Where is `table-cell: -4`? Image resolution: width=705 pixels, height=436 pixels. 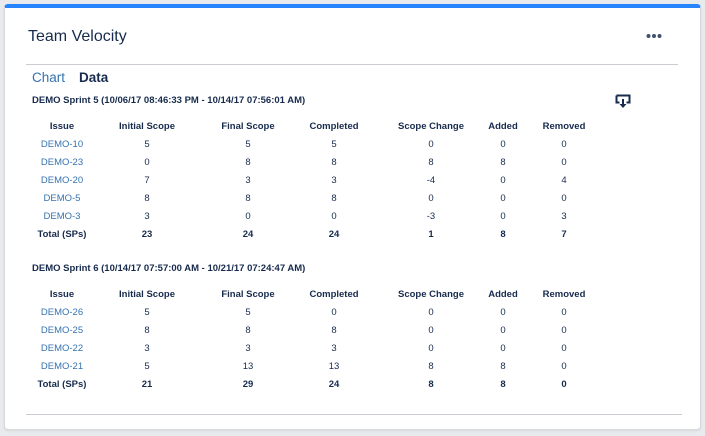
table-cell: -4 is located at coordinates (431, 180).